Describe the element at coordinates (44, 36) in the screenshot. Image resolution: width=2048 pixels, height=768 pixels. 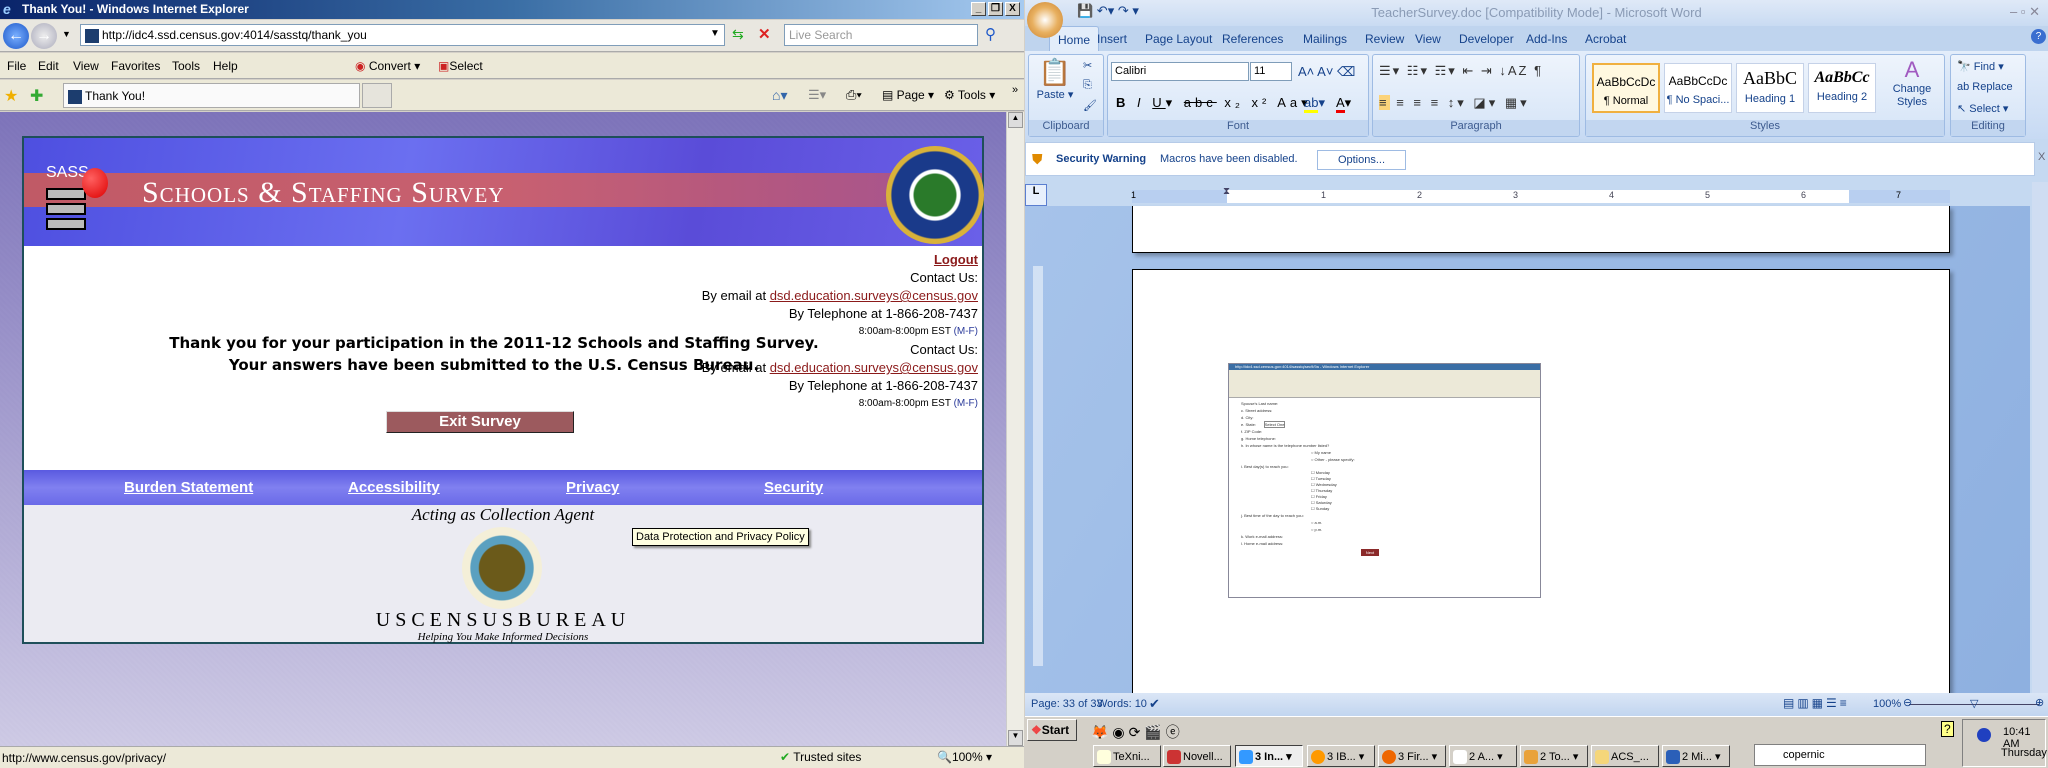
I see `forward-button: →` at that location.